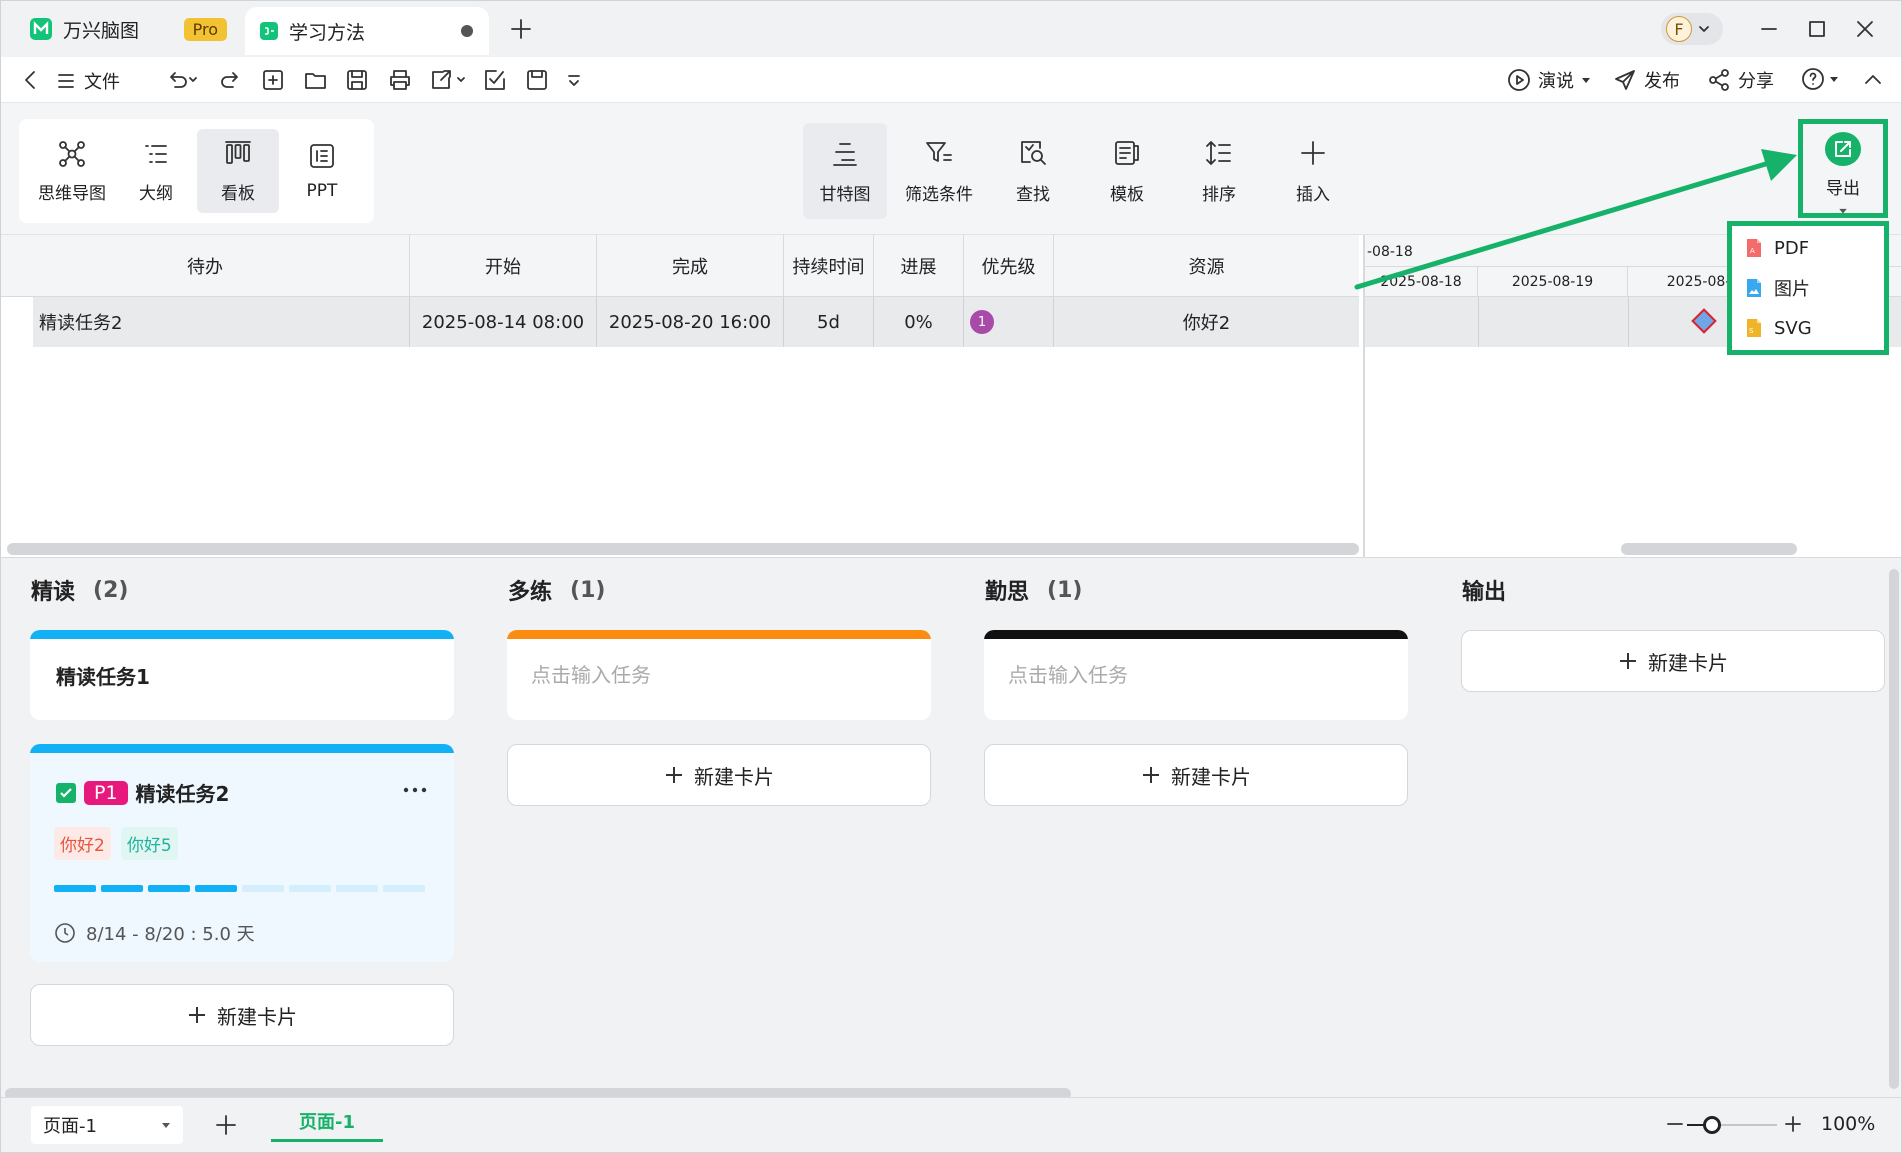 This screenshot has width=1902, height=1153. I want to click on column-title: 输出, so click(1484, 592).